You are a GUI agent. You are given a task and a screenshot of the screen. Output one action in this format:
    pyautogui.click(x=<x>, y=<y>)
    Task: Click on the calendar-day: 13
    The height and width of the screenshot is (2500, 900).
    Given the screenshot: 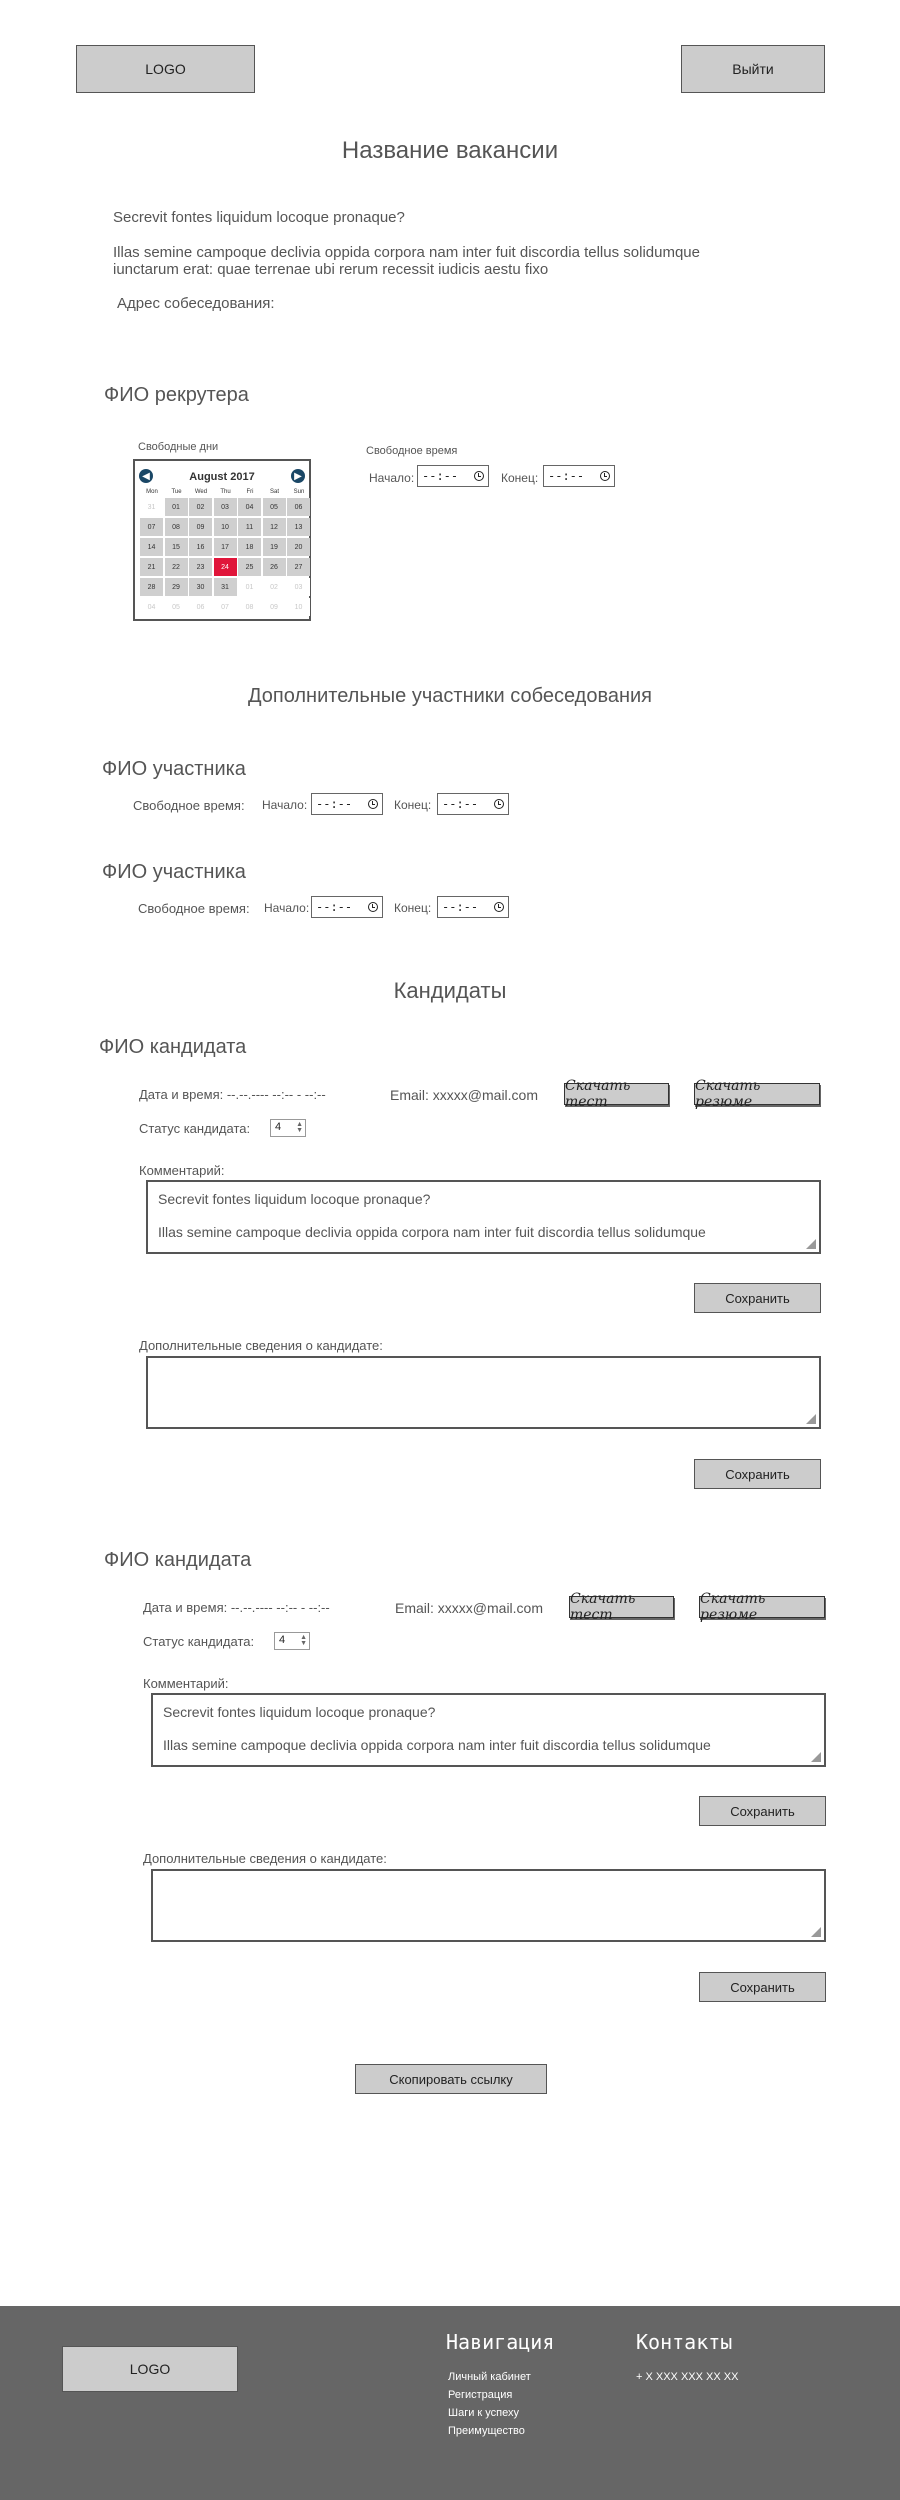 What is the action you would take?
    pyautogui.click(x=298, y=527)
    